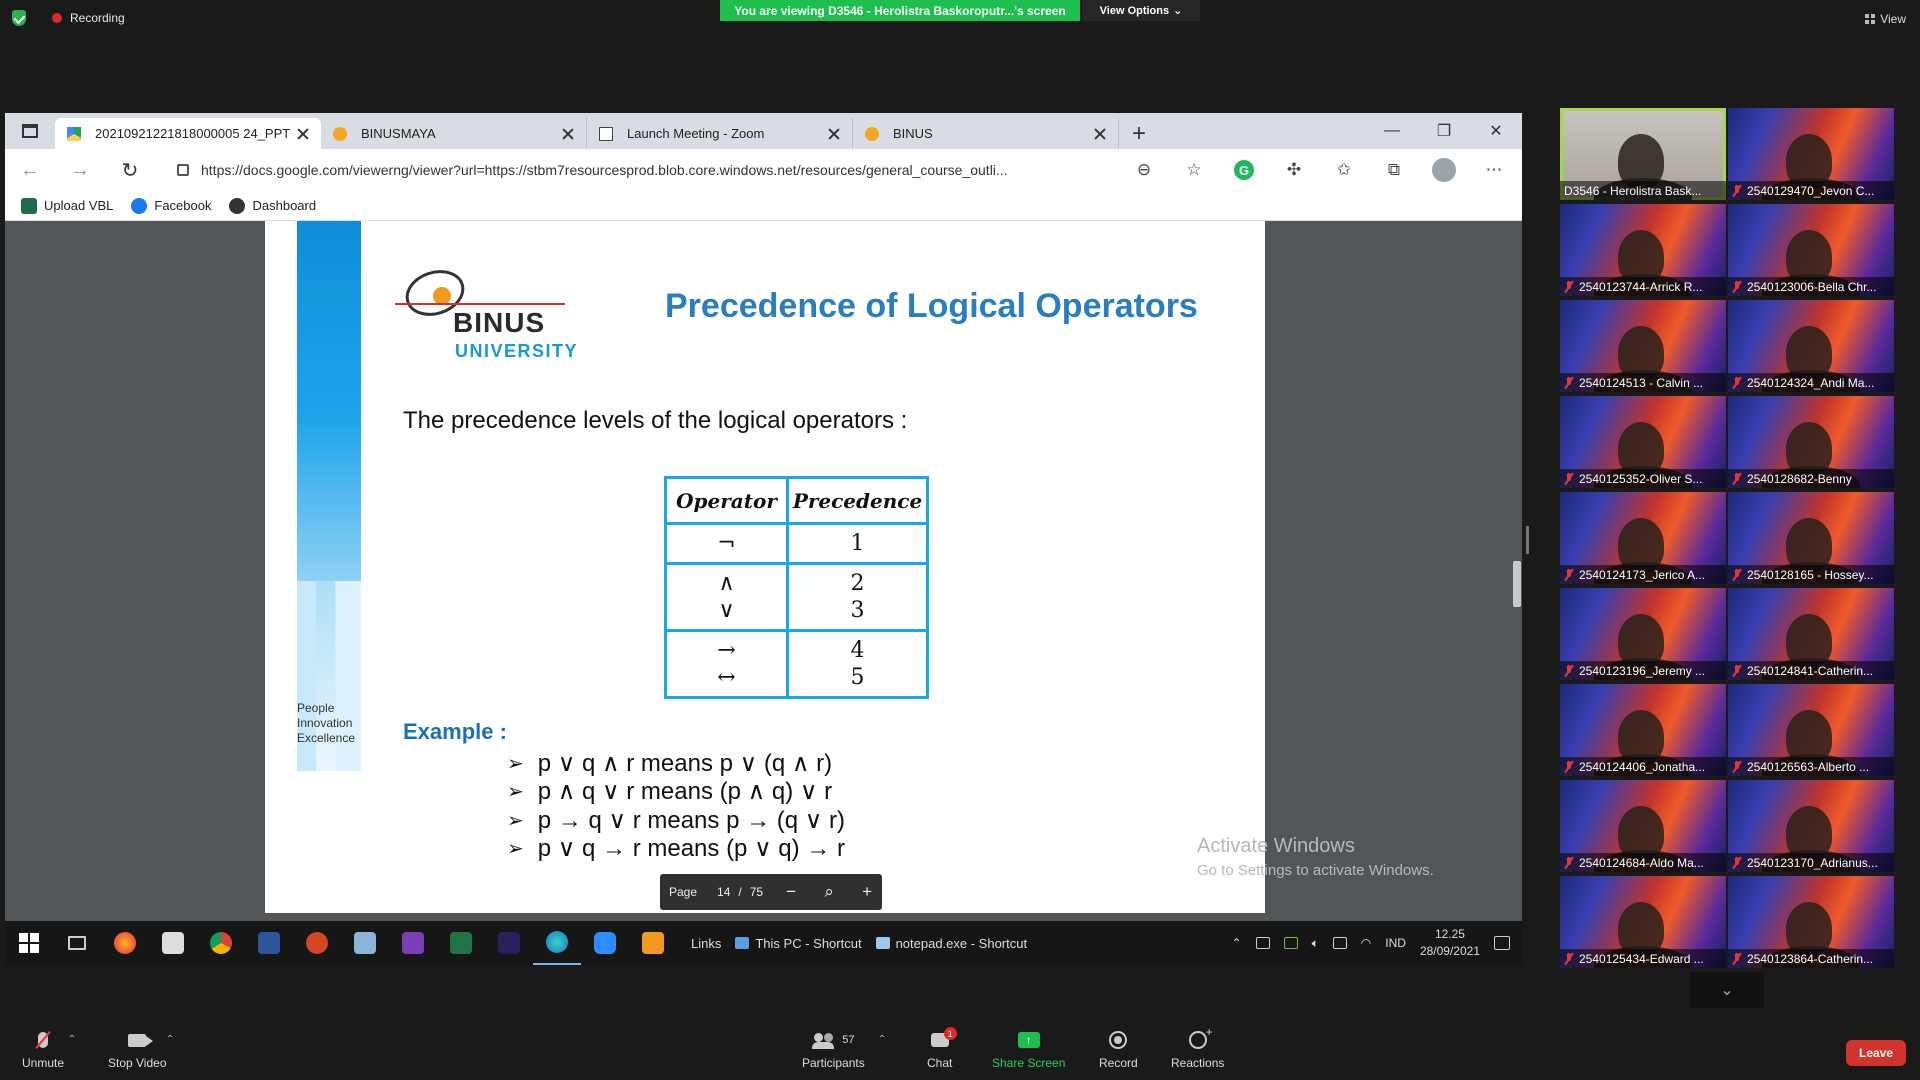 The width and height of the screenshot is (1920, 1080). What do you see at coordinates (720, 133) in the screenshot?
I see `tab-zoom-launch: Launch Meeting - Zoom` at bounding box center [720, 133].